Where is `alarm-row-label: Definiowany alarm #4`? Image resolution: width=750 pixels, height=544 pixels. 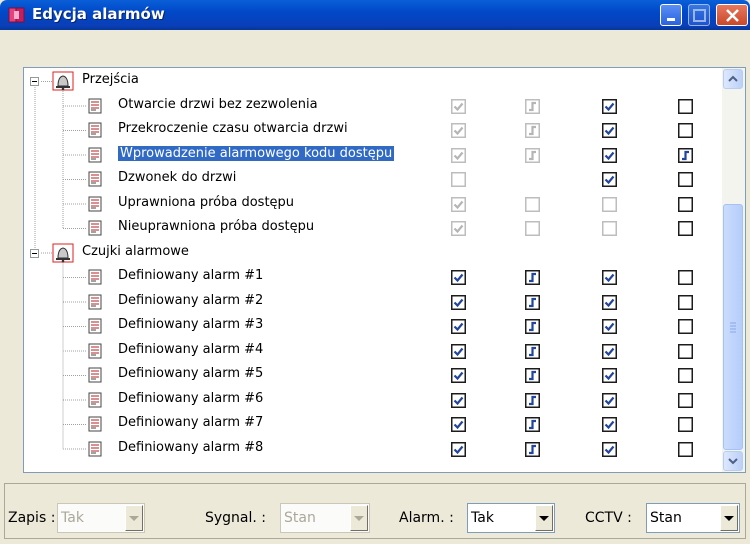
alarm-row-label: Definiowany alarm #4 is located at coordinates (190, 349).